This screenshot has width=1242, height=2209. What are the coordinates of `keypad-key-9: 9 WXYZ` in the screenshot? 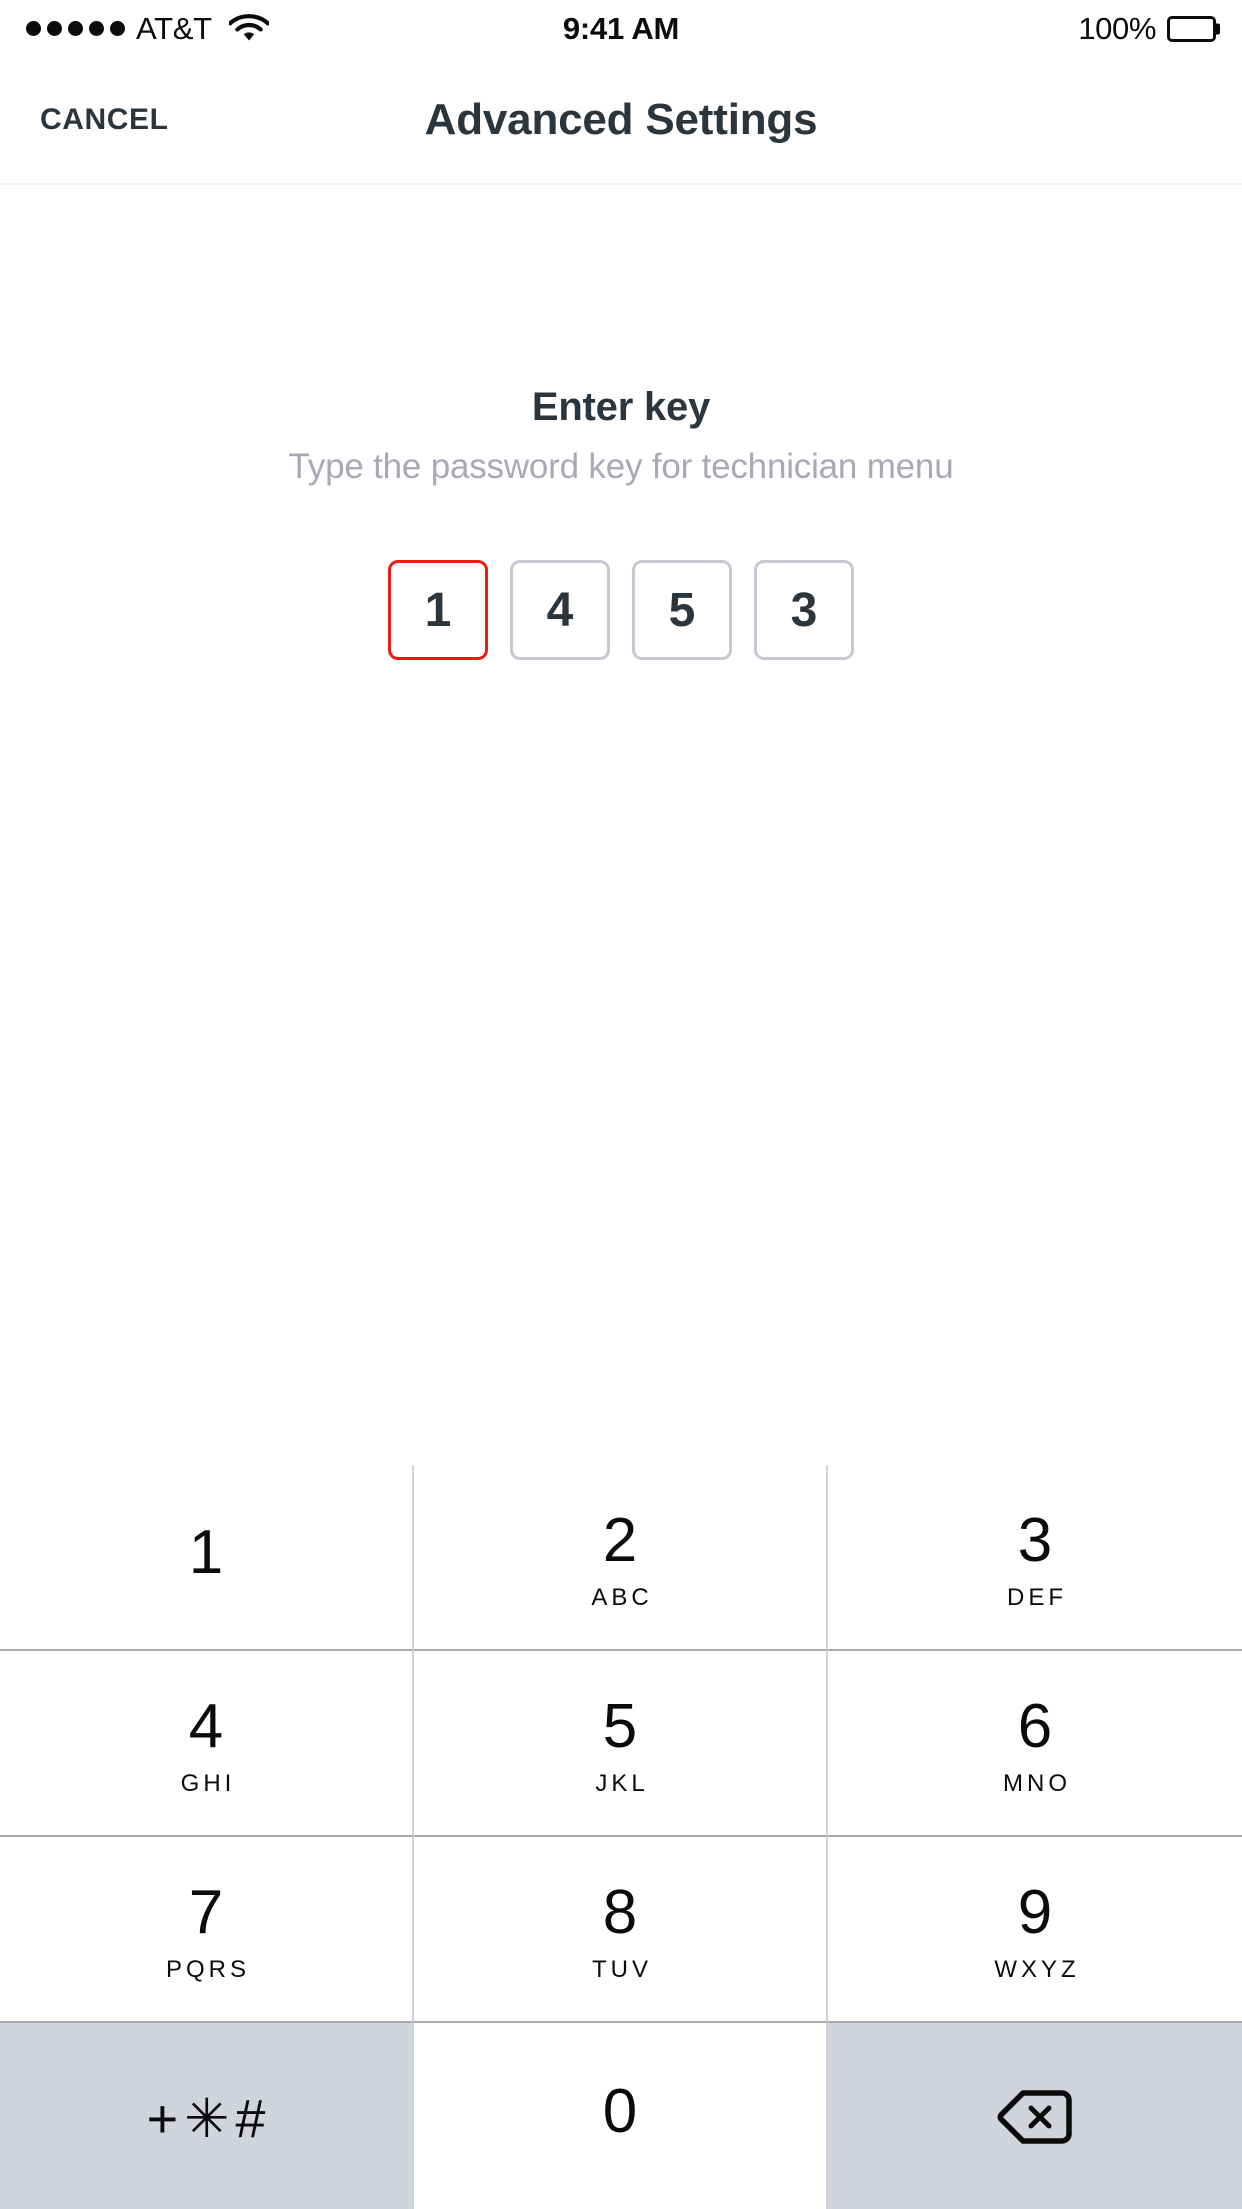 It's located at (1035, 1930).